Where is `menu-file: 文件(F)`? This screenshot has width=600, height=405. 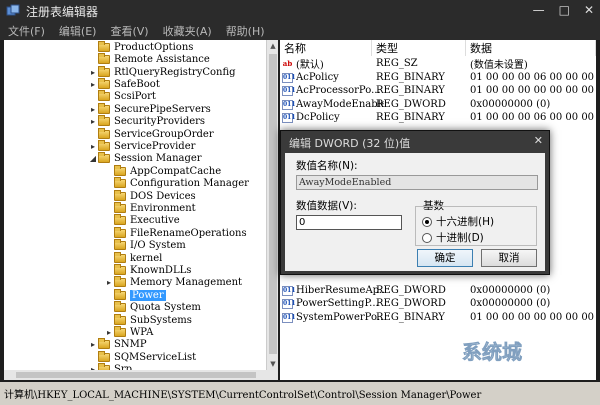 menu-file: 文件(F) is located at coordinates (26, 31).